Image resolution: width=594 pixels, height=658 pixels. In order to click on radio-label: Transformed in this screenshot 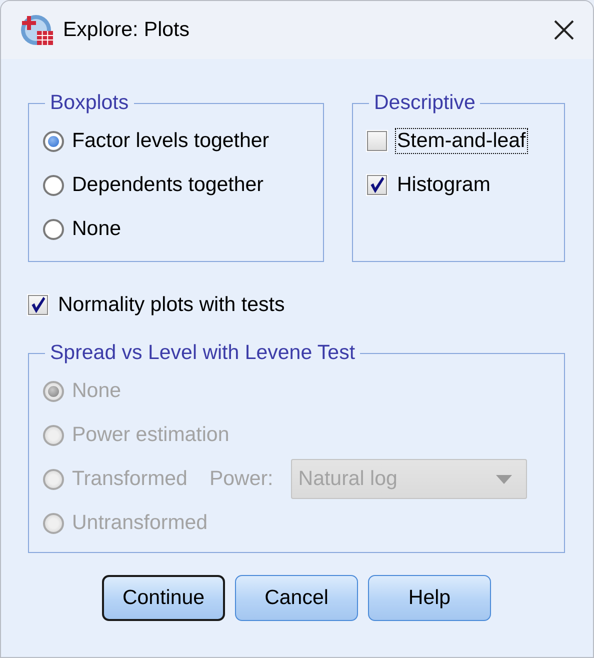, I will do `click(130, 479)`.